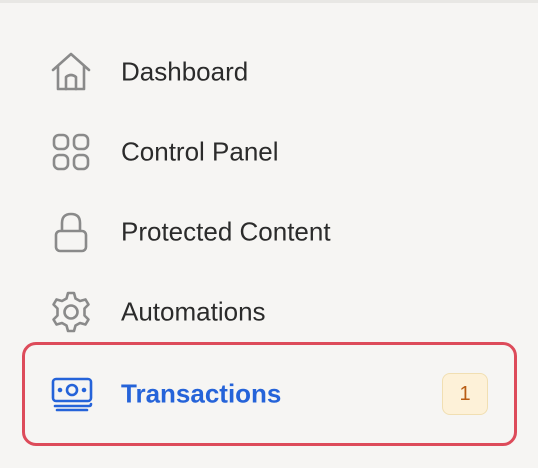 The width and height of the screenshot is (538, 468). What do you see at coordinates (465, 394) in the screenshot?
I see `notification-badge: 1` at bounding box center [465, 394].